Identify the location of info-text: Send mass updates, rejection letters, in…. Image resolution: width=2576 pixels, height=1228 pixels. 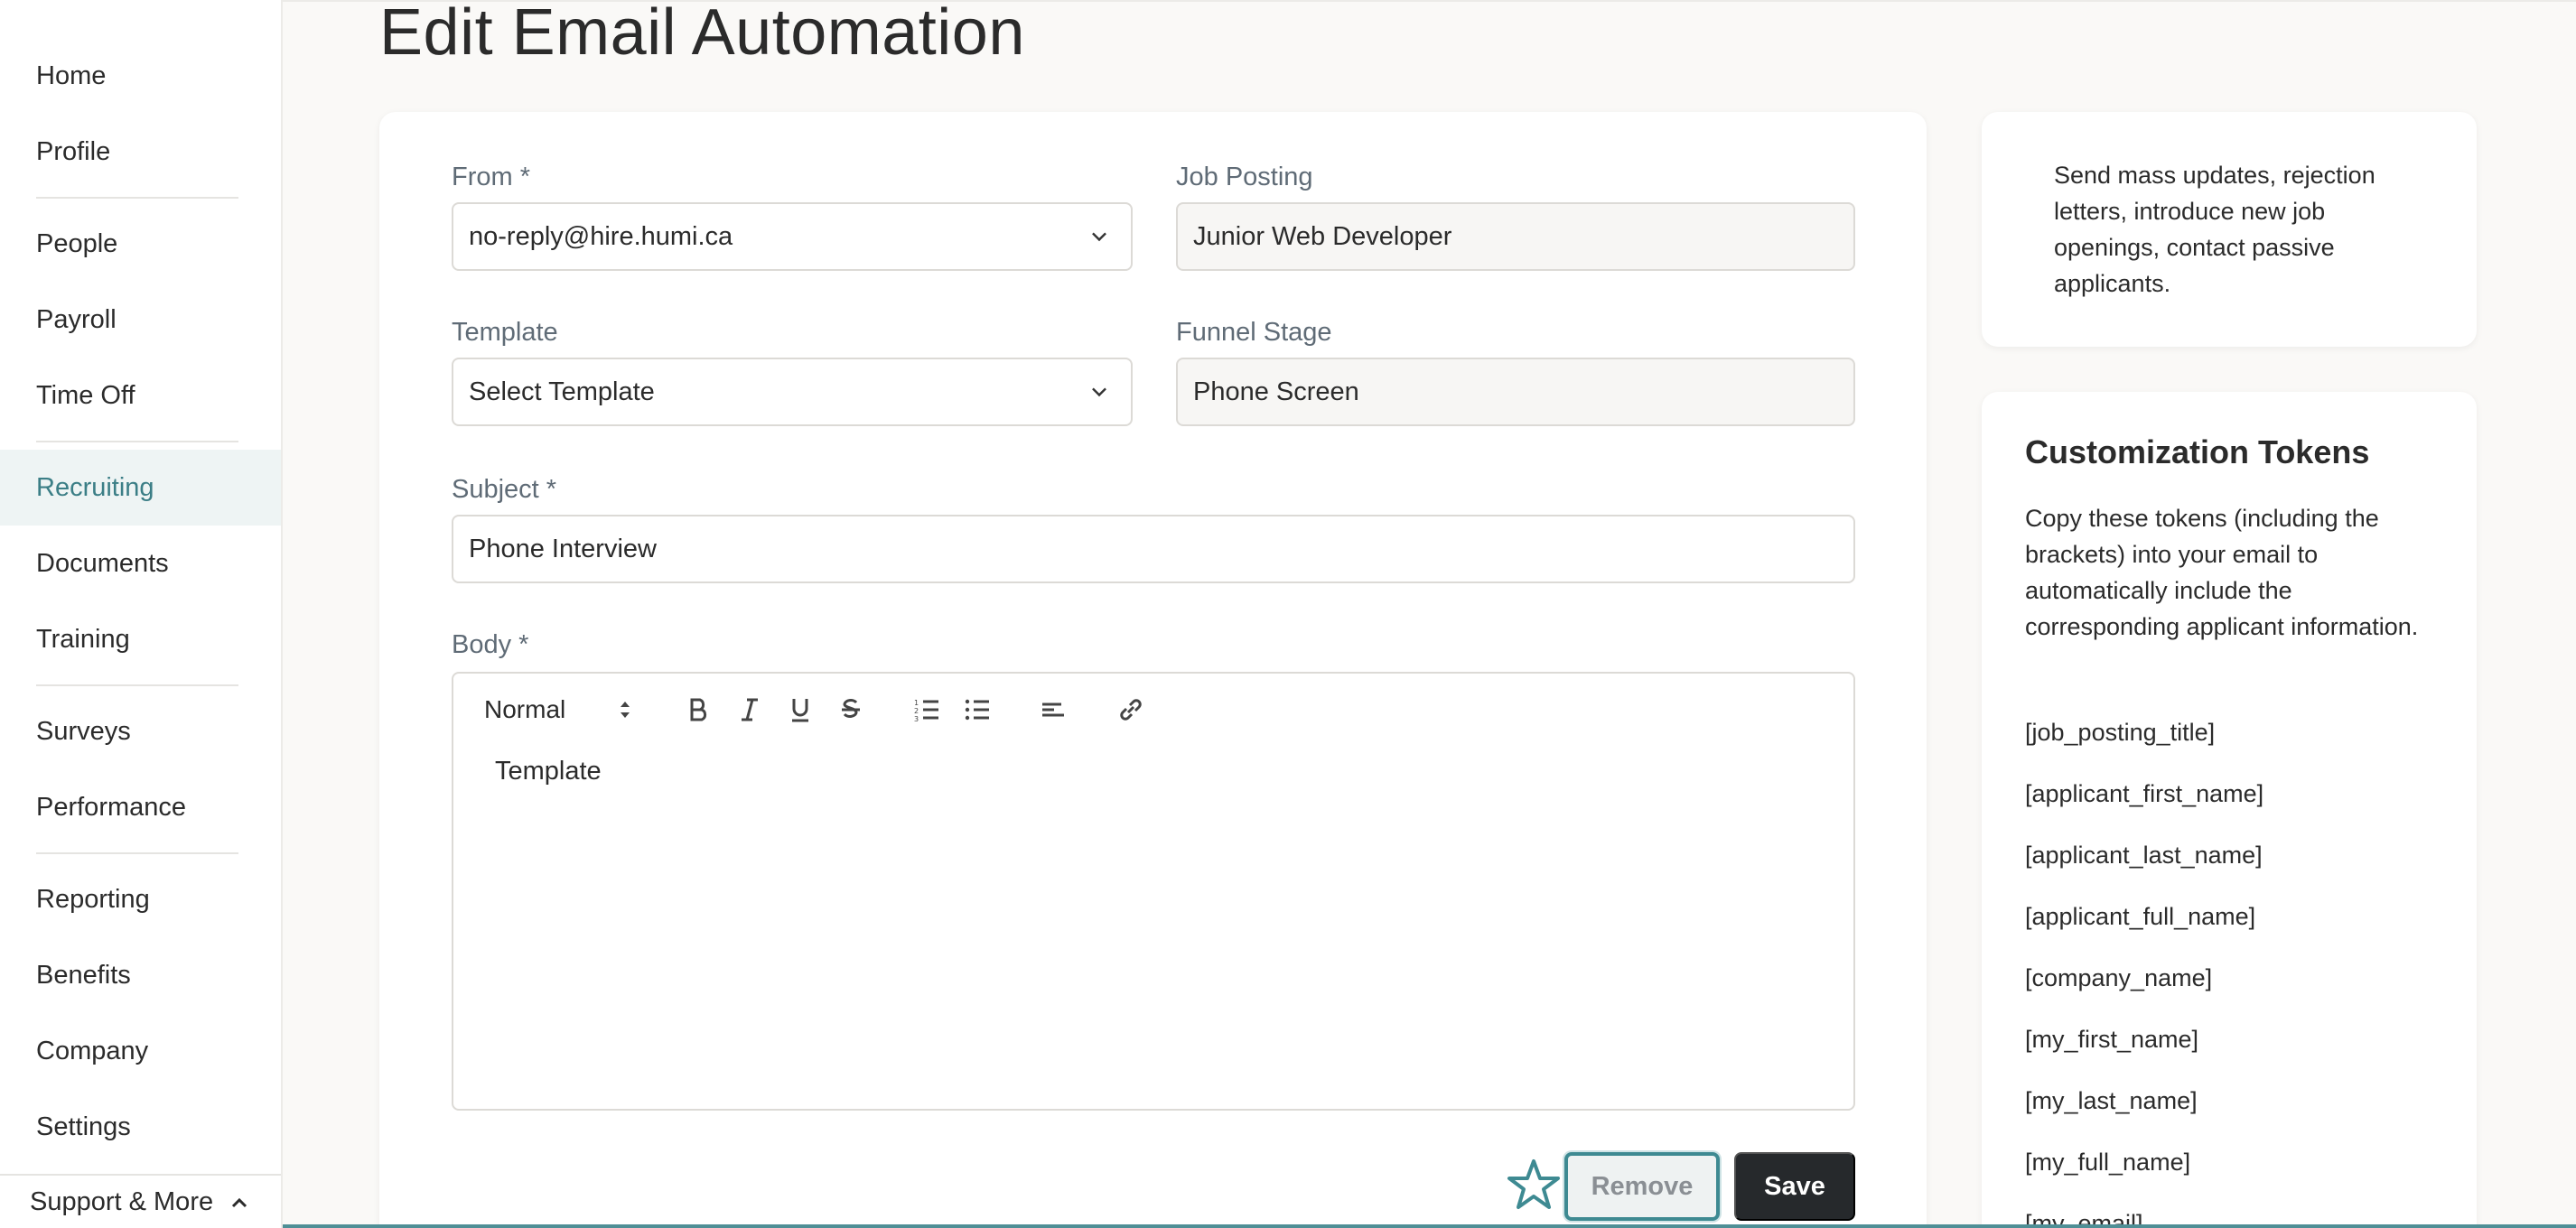
(2214, 229).